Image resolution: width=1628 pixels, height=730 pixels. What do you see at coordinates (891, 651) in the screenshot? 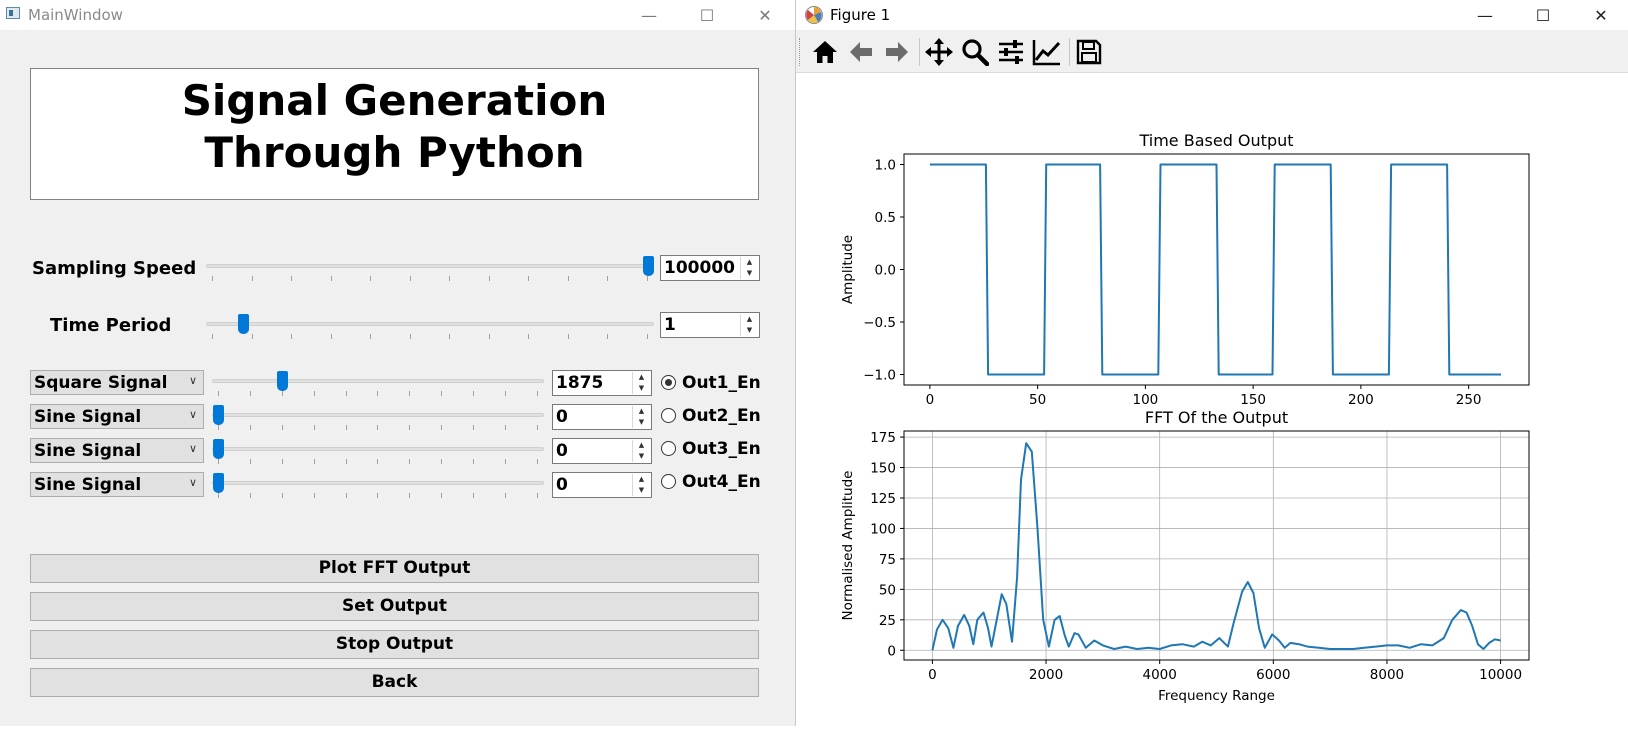
I see `y-tick-label: 0` at bounding box center [891, 651].